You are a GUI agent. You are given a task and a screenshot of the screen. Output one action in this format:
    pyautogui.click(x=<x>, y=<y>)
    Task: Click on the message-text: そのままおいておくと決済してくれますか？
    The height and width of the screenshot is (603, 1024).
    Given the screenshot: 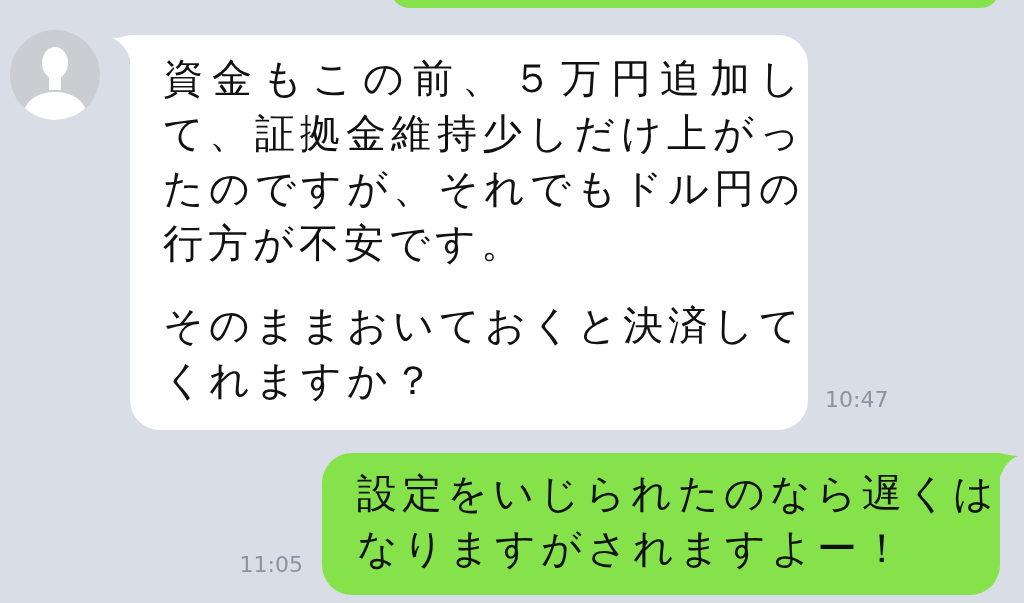 What is the action you would take?
    pyautogui.click(x=484, y=353)
    